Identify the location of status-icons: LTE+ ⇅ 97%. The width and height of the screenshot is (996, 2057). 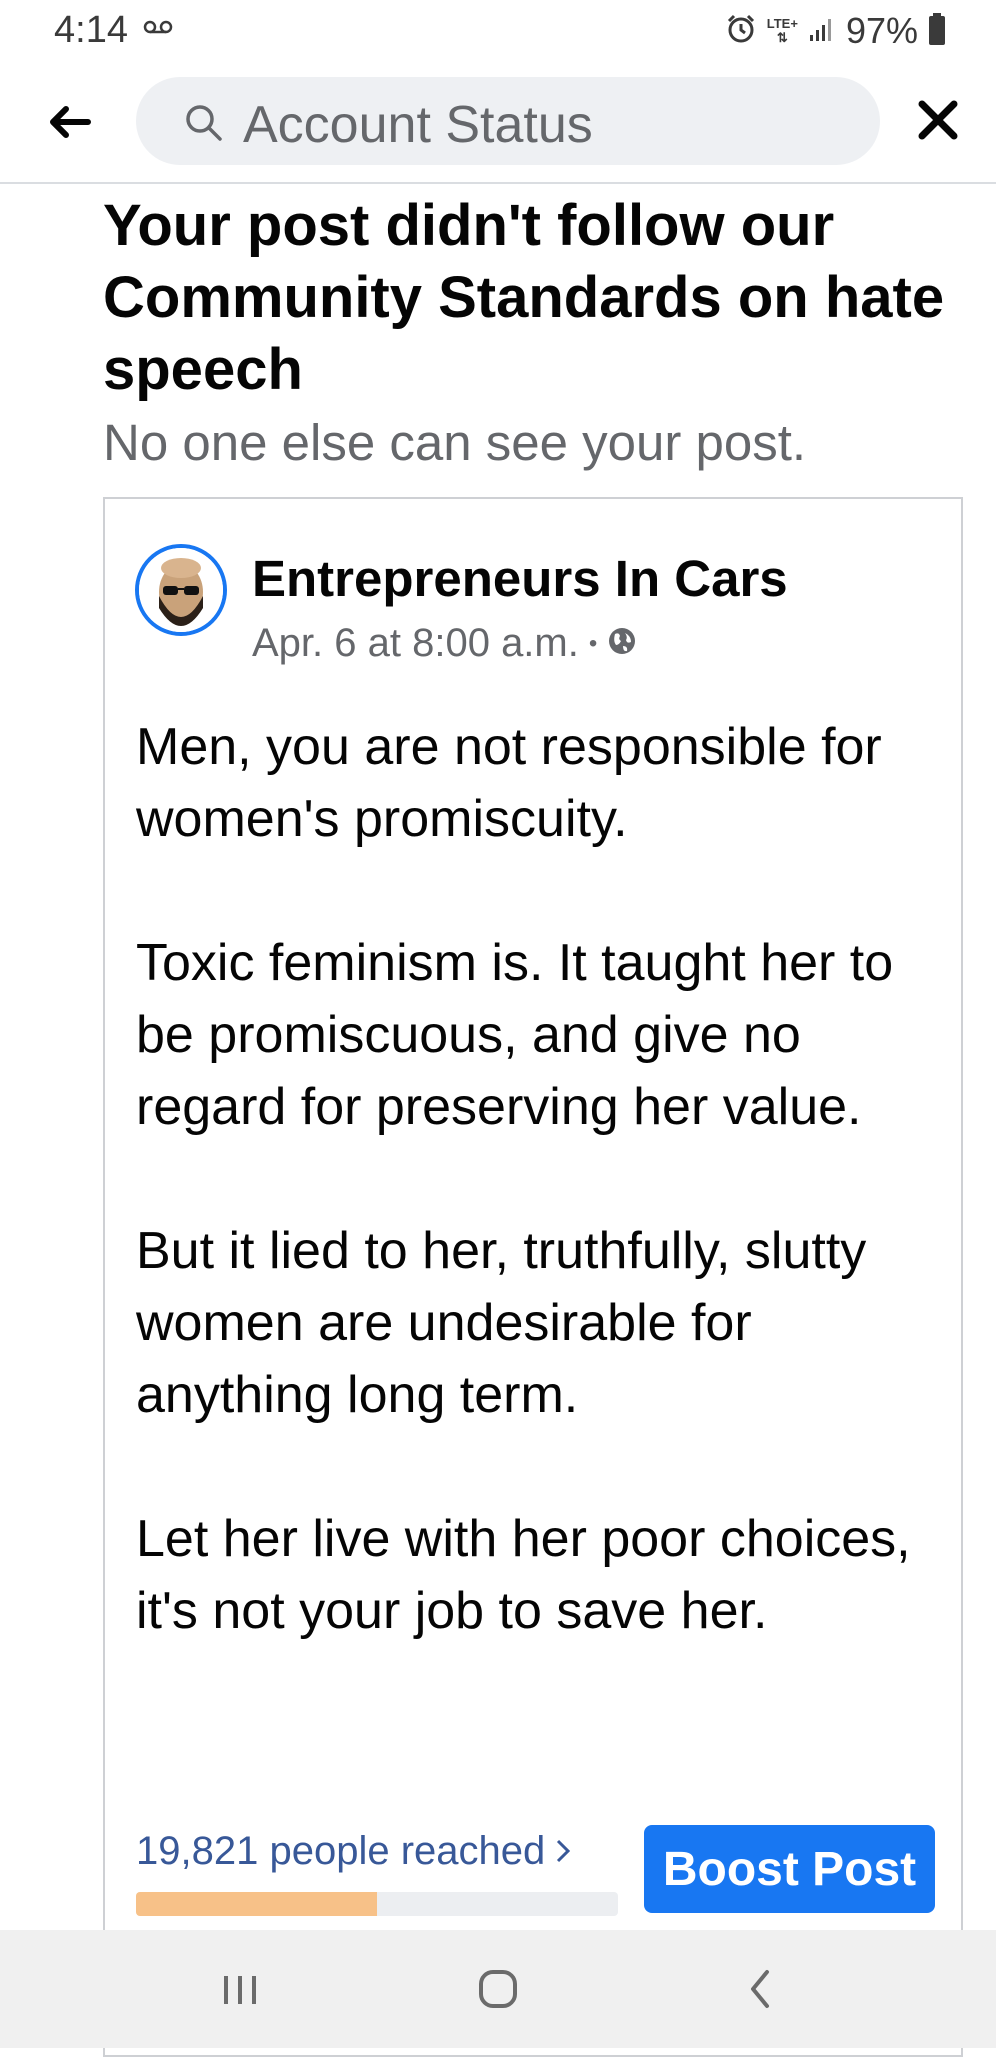
(835, 31).